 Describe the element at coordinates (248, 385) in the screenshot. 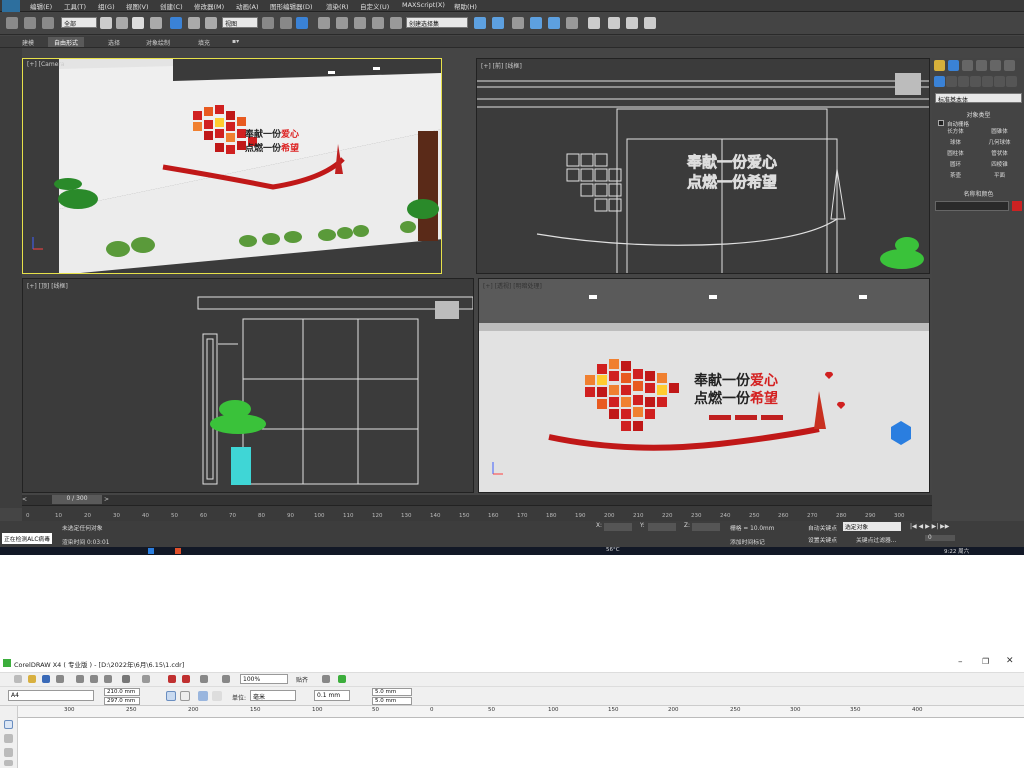

I see `top-viewport: [+] [顶] [线框]` at that location.